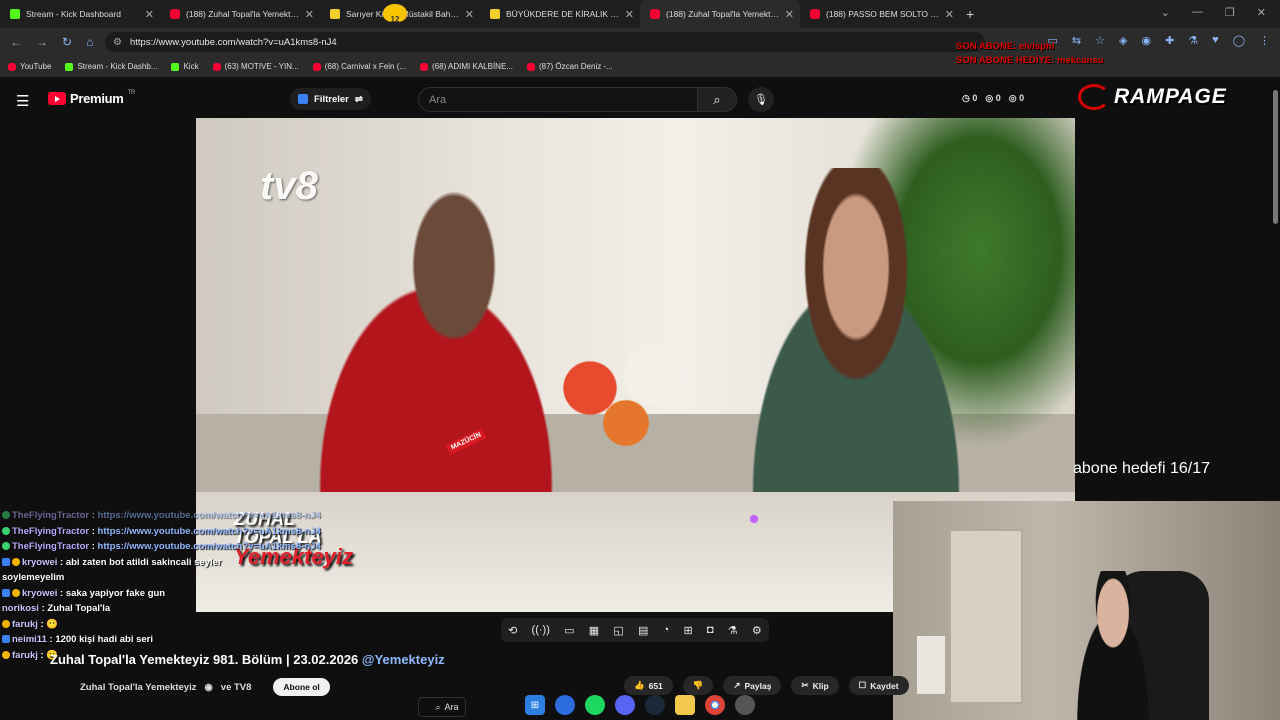 The image size is (1280, 720). What do you see at coordinates (512, 630) in the screenshot?
I see `loop-icon: ⟲` at bounding box center [512, 630].